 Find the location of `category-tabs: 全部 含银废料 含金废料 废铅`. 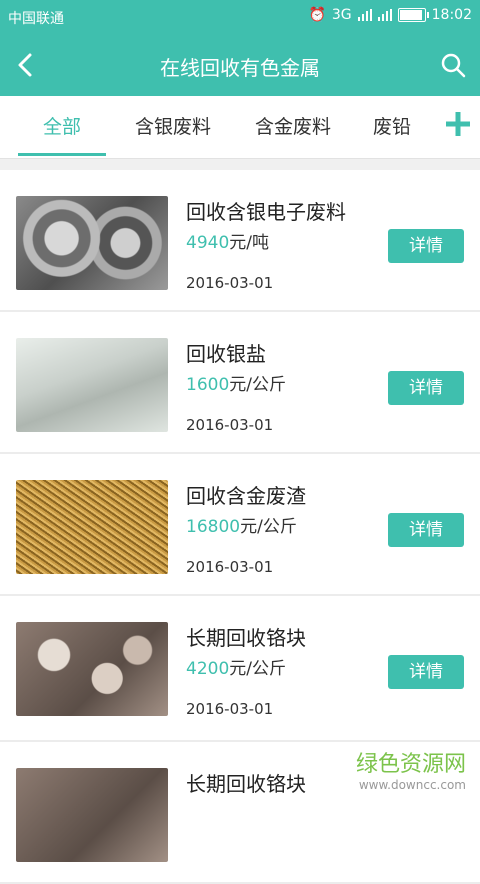

category-tabs: 全部 含银废料 含金废料 废铅 is located at coordinates (240, 127).